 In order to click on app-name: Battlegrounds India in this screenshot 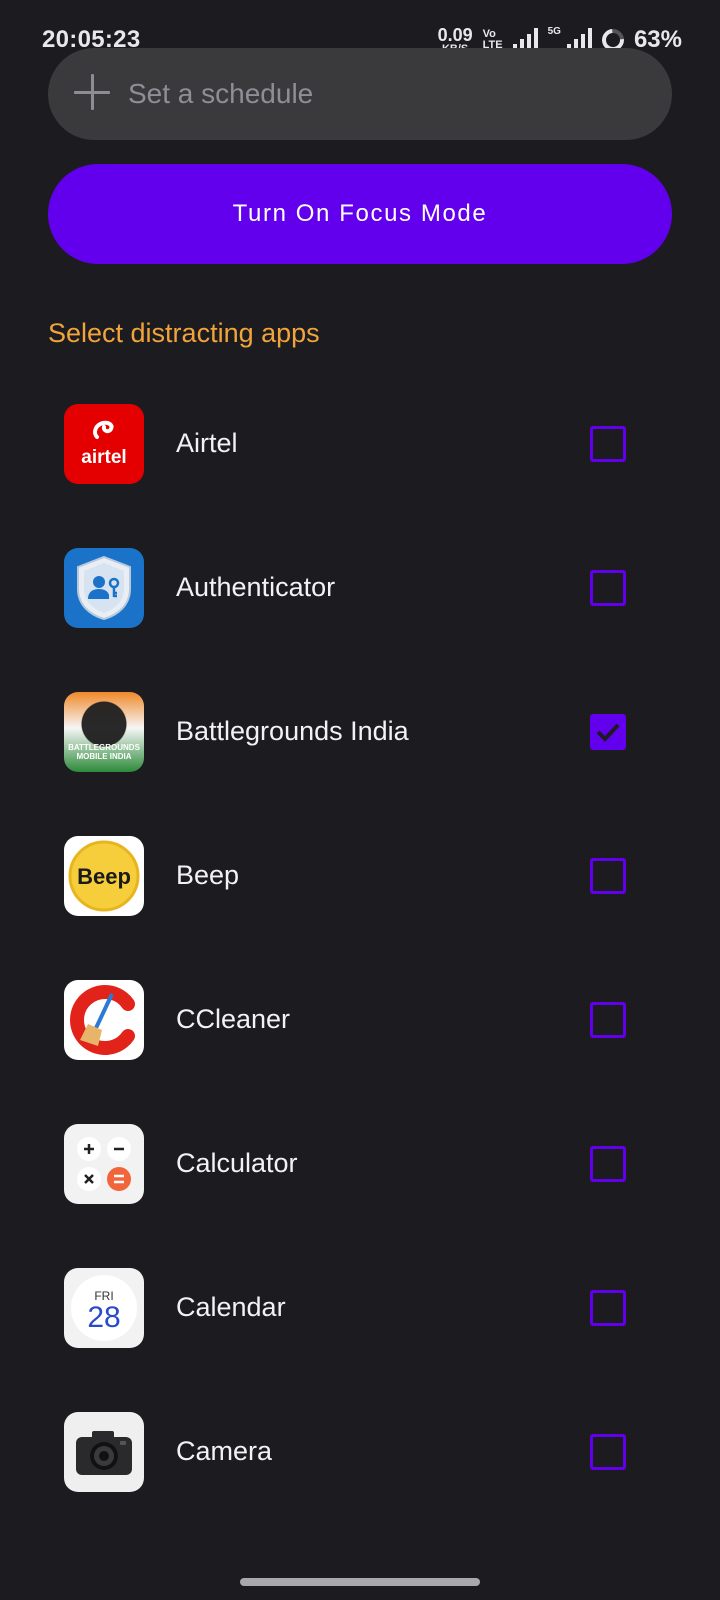, I will do `click(292, 731)`.